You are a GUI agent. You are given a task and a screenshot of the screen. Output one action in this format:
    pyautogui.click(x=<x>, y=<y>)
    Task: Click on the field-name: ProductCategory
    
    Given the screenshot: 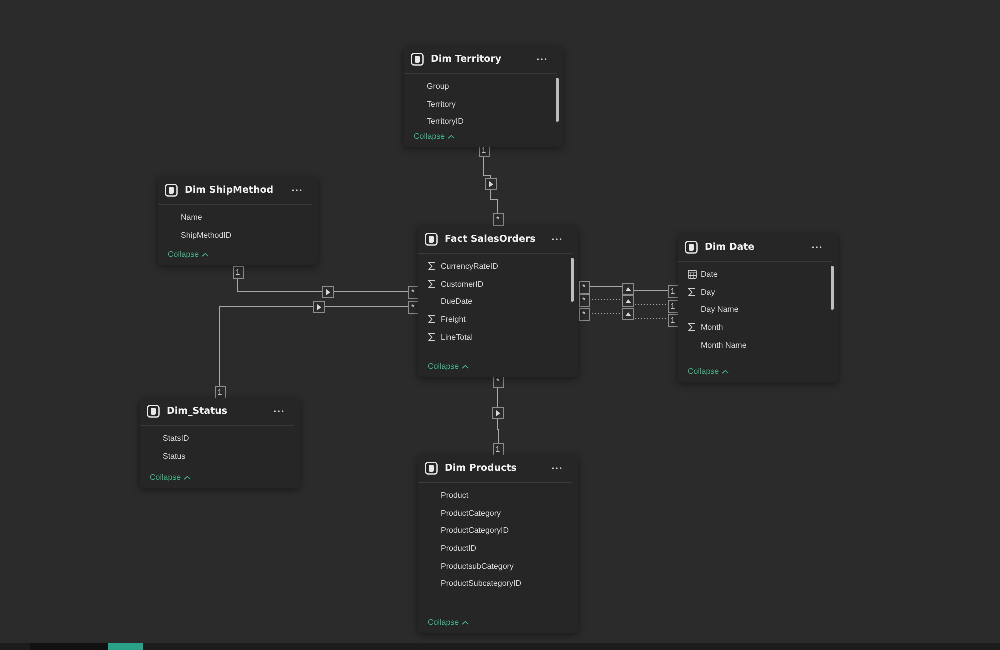 What is the action you would take?
    pyautogui.click(x=471, y=513)
    